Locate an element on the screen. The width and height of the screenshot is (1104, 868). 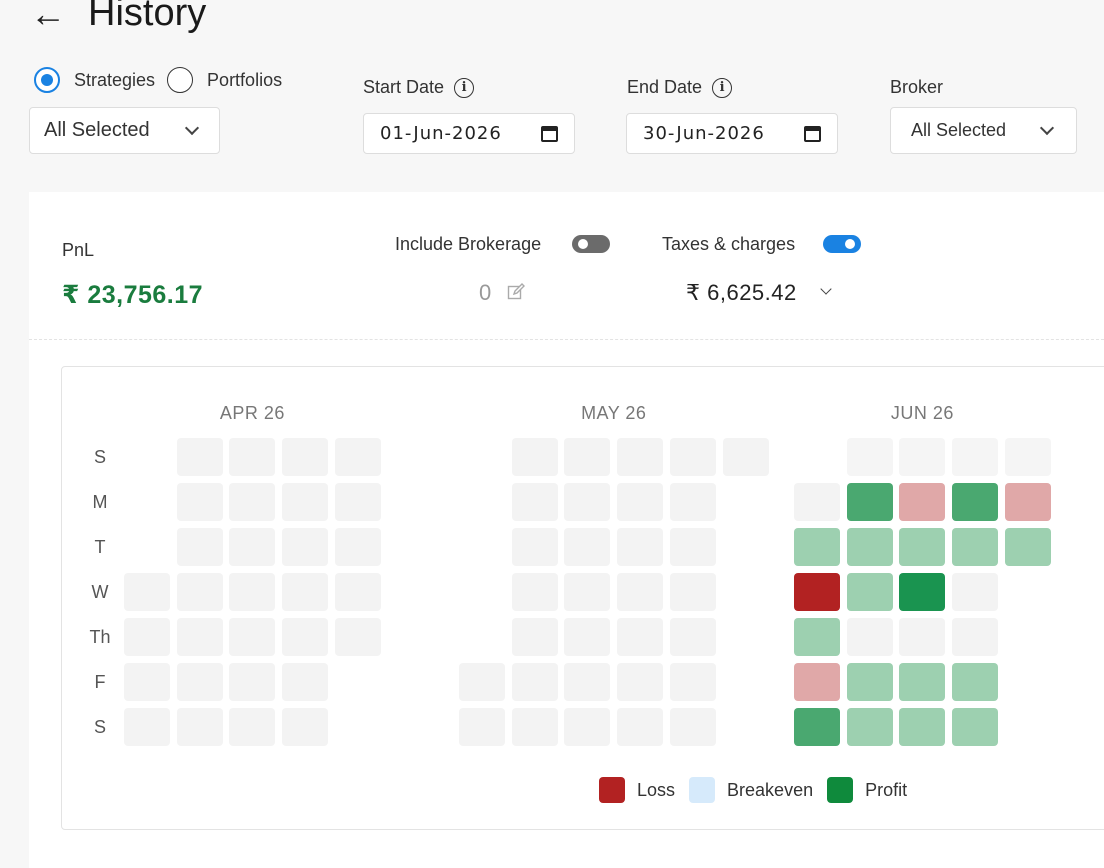
strategy-select: All Selected is located at coordinates (124, 130).